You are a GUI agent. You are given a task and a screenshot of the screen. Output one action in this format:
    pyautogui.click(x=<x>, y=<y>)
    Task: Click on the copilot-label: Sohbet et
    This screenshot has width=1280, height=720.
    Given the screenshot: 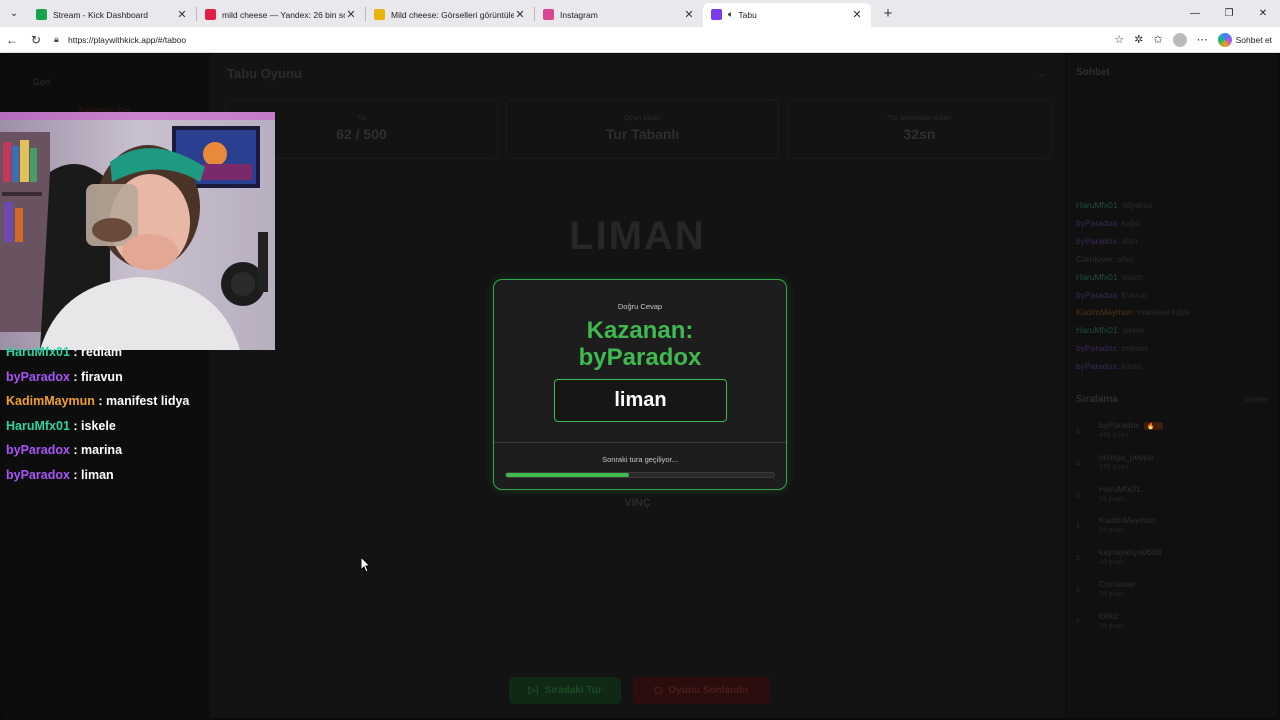 What is the action you would take?
    pyautogui.click(x=1253, y=39)
    